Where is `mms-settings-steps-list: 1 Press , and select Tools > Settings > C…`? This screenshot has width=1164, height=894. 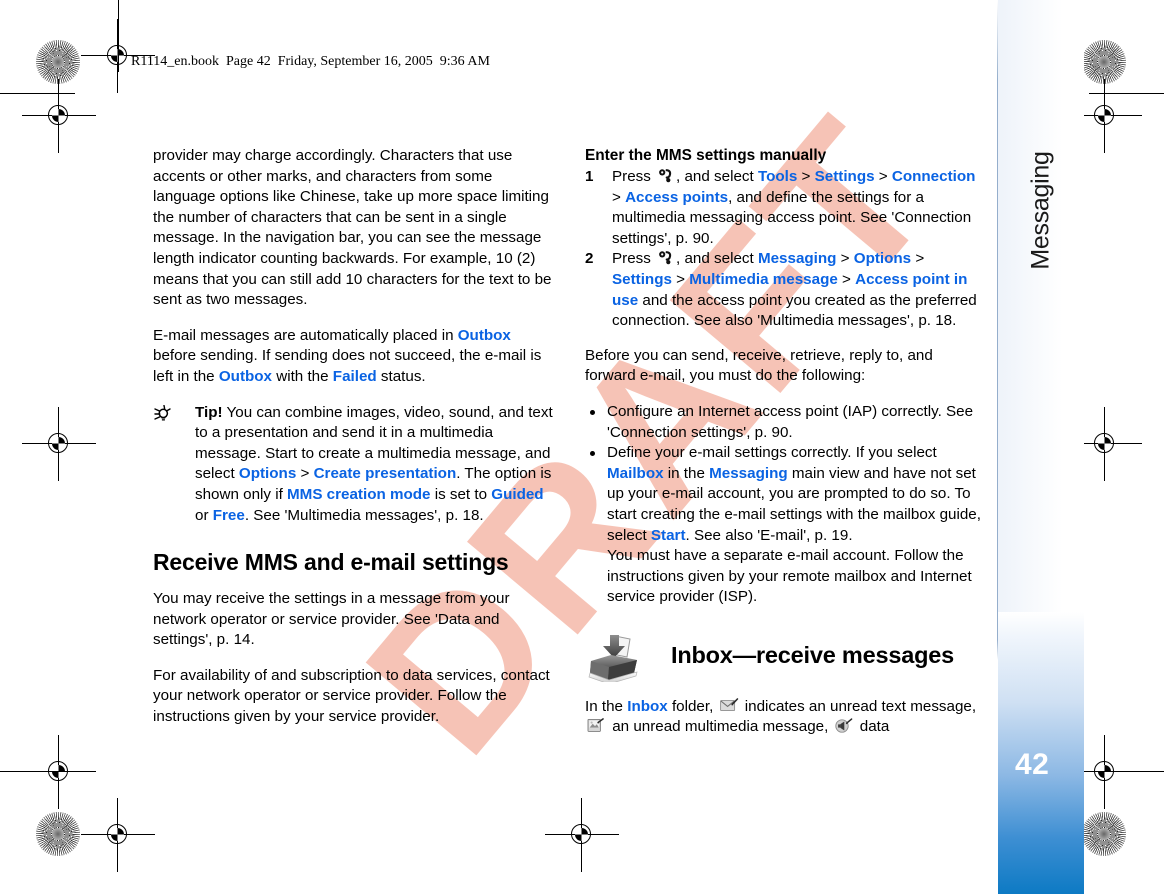 mms-settings-steps-list: 1 Press , and select Tools > Settings > C… is located at coordinates (785, 249).